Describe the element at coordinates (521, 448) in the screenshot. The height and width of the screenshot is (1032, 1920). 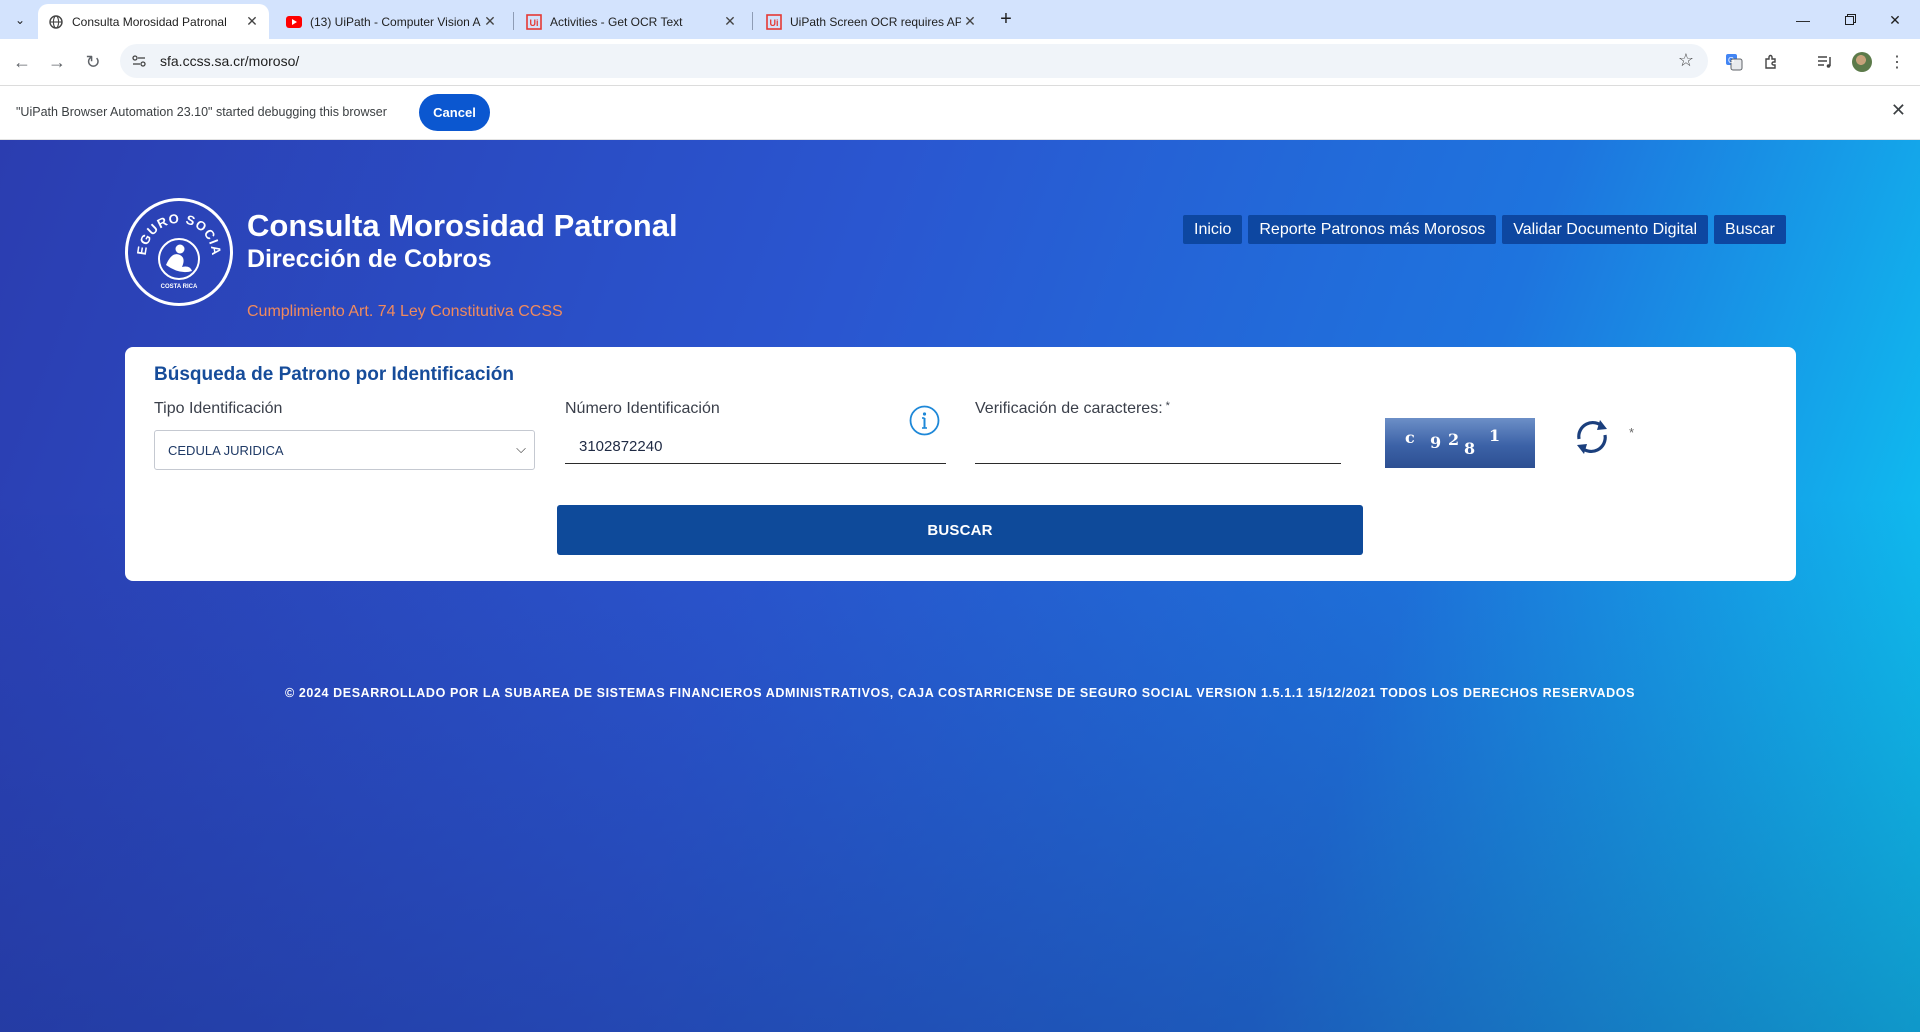
I see `chevron-down-icon: ⌵` at that location.